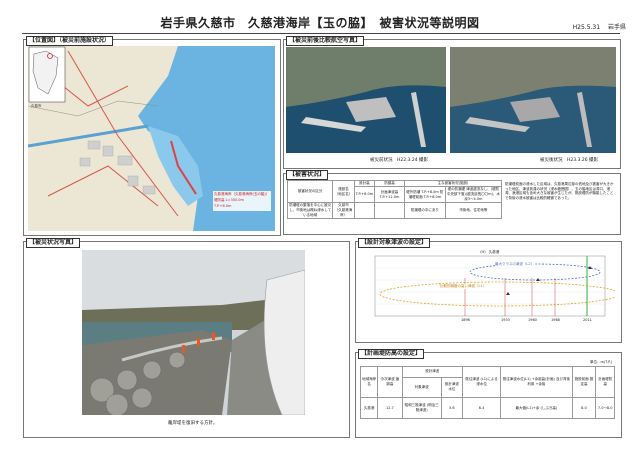 The image size is (640, 453). Describe the element at coordinates (505, 320) in the screenshot. I see `design-tick: 1933` at that location.